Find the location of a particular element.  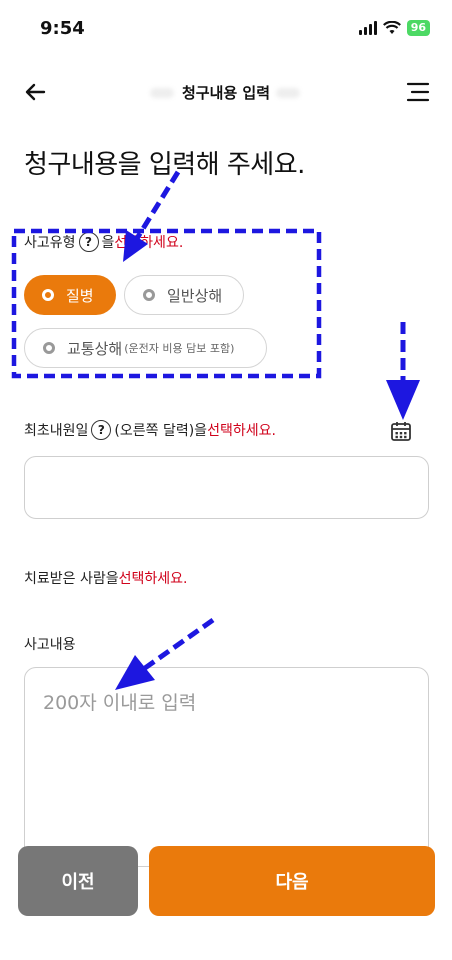

option-label: 질병 is located at coordinates (80, 295).